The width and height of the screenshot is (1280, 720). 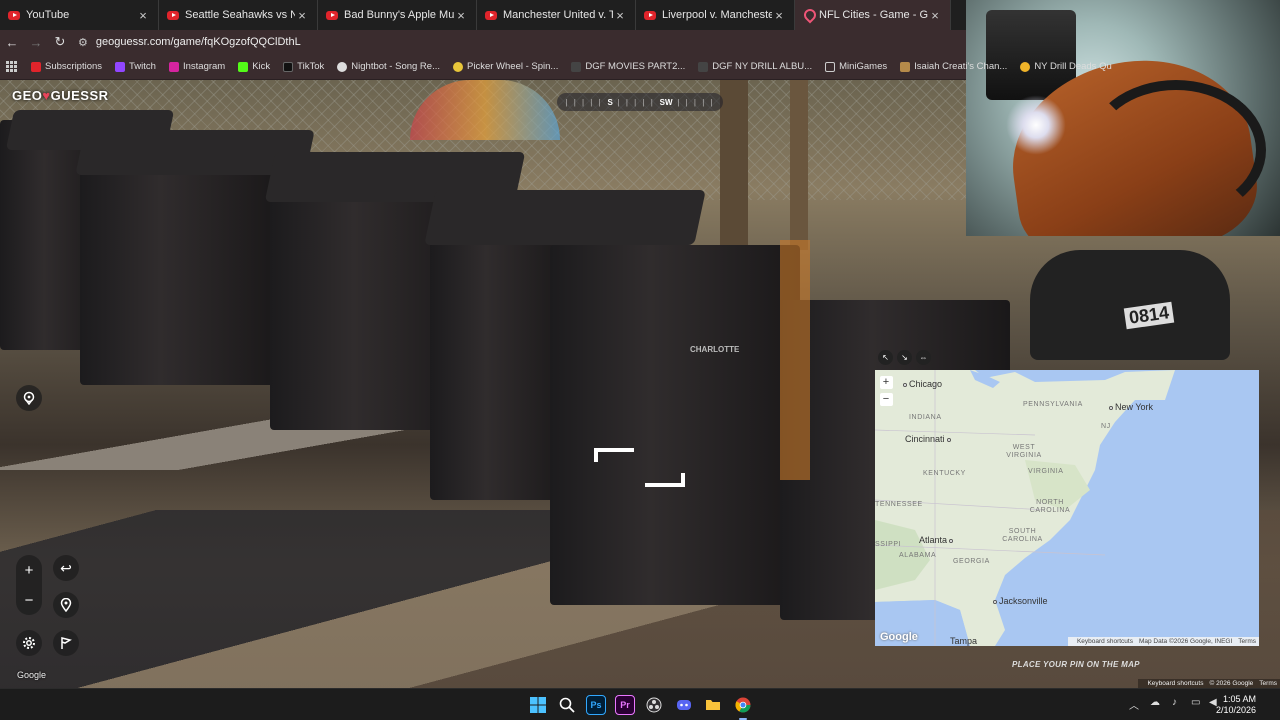 What do you see at coordinates (1053, 404) in the screenshot?
I see `map-state-label: PENNSYLVANIA` at bounding box center [1053, 404].